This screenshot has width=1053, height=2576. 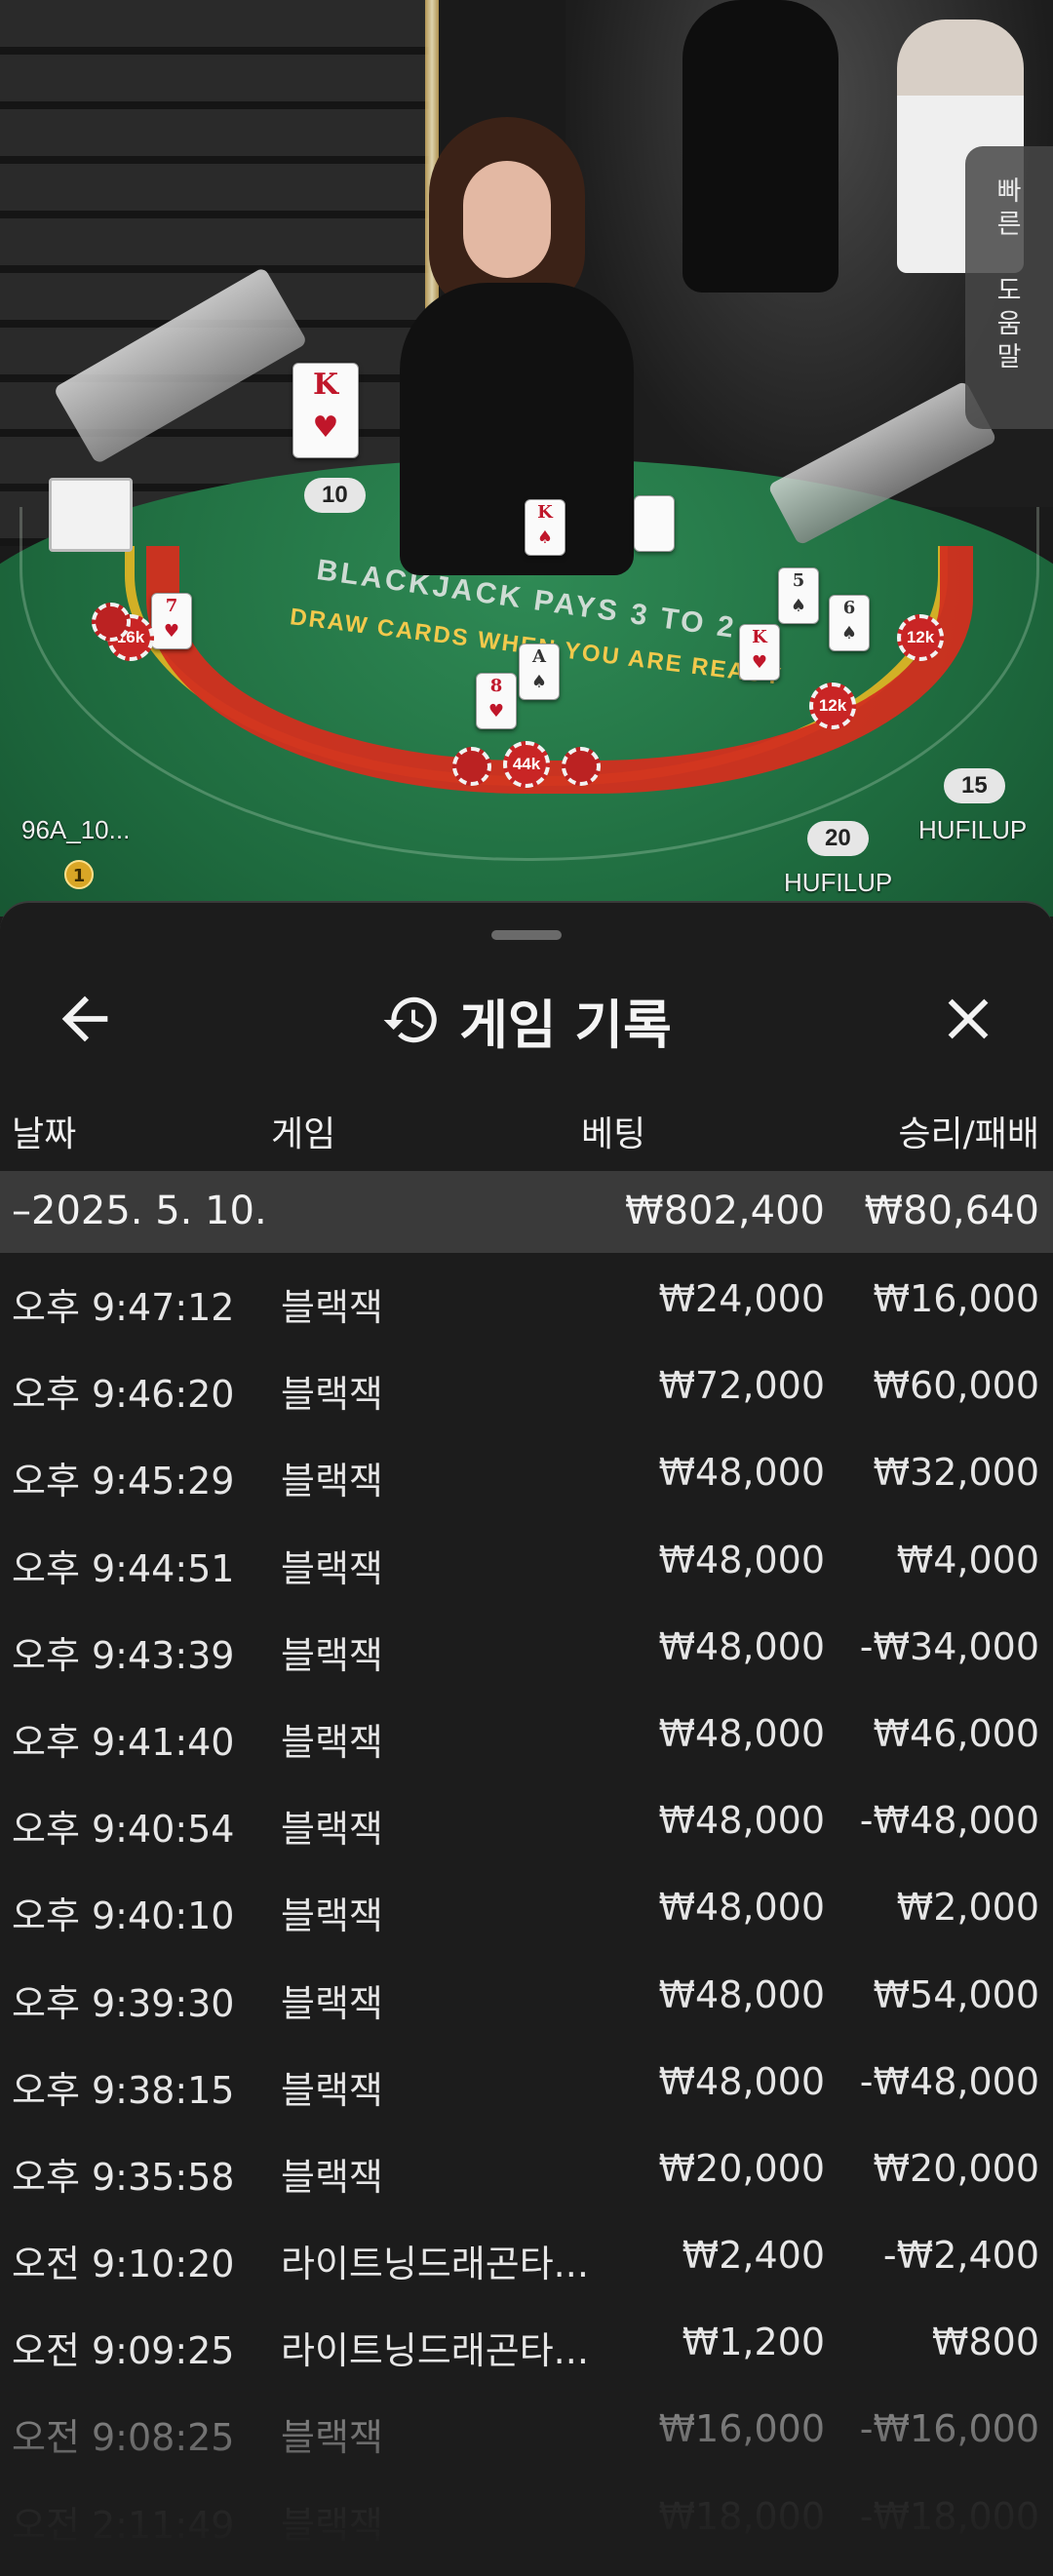 What do you see at coordinates (949, 2516) in the screenshot?
I see `row-result: -₩18,000` at bounding box center [949, 2516].